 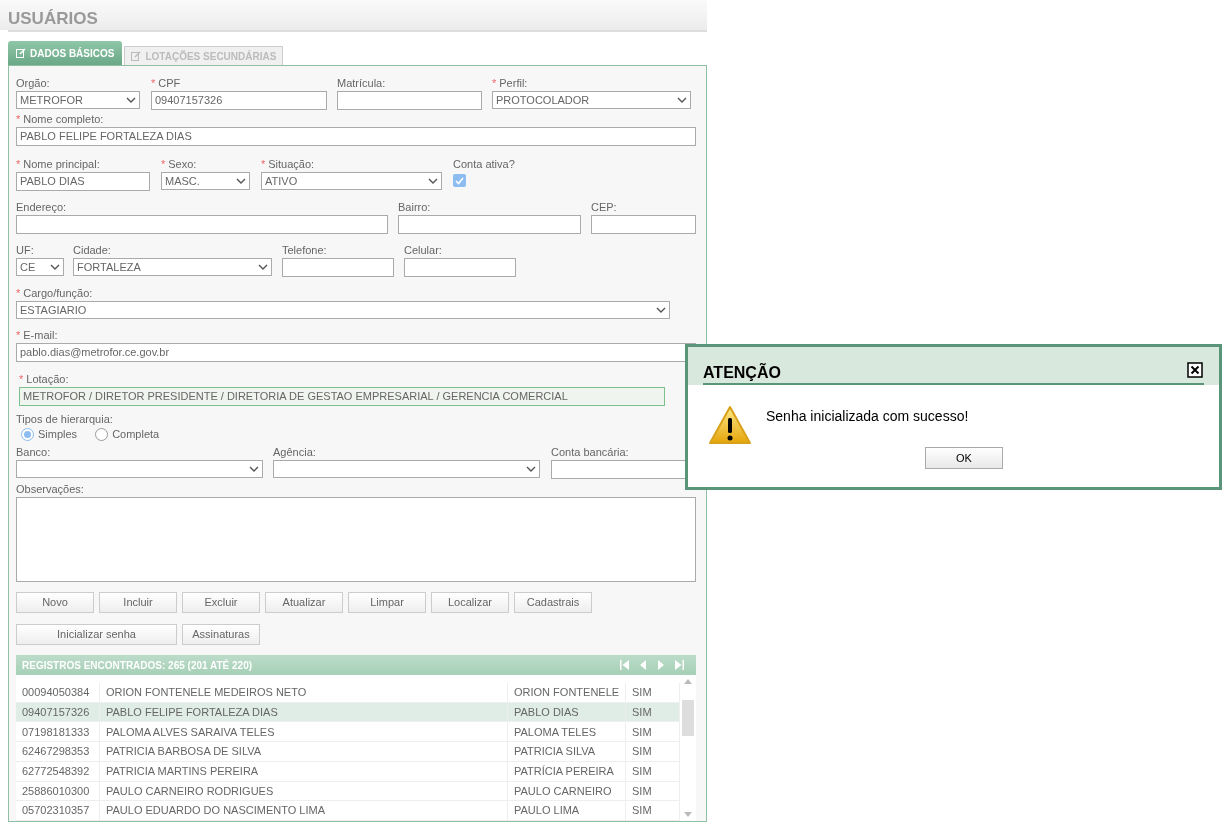 What do you see at coordinates (343, 310) in the screenshot?
I see `select-field: ESTAGIARIO` at bounding box center [343, 310].